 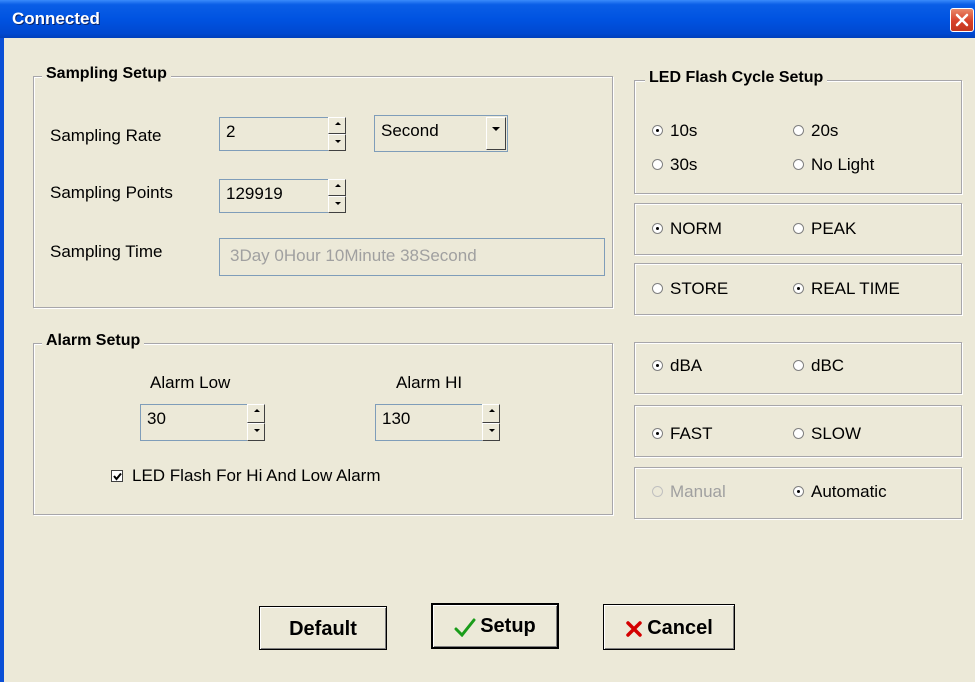 I want to click on sampling-points-input: 129919, so click(x=274, y=196).